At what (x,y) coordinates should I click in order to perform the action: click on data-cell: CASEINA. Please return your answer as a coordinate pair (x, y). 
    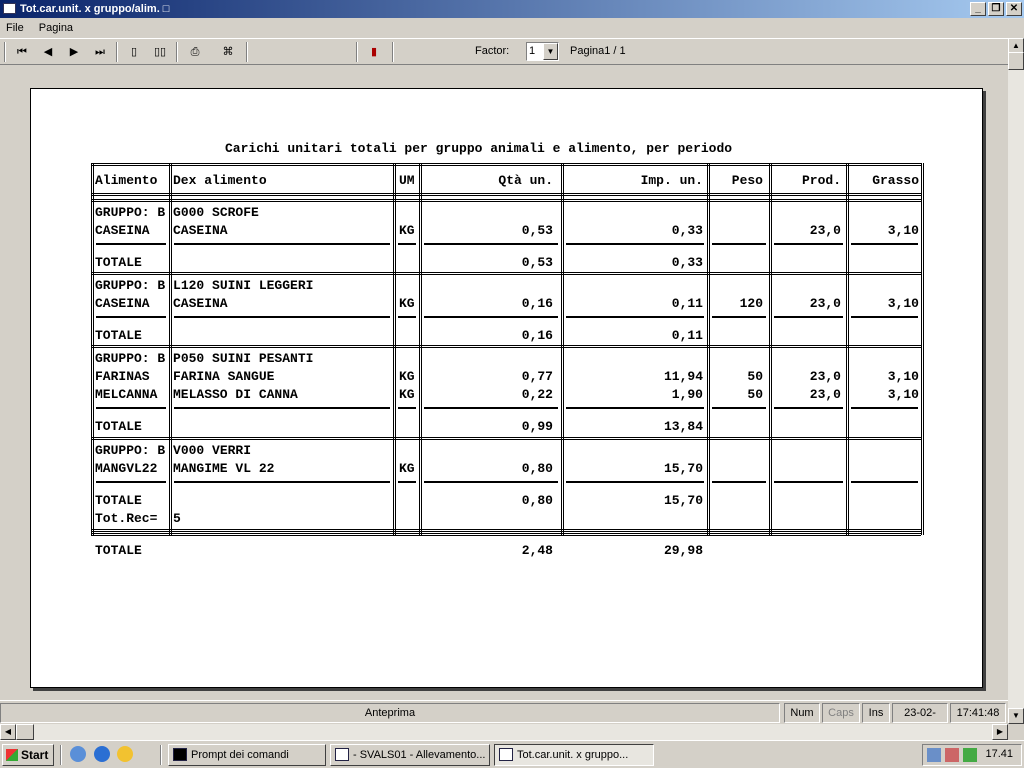
    Looking at the image, I should click on (122, 303).